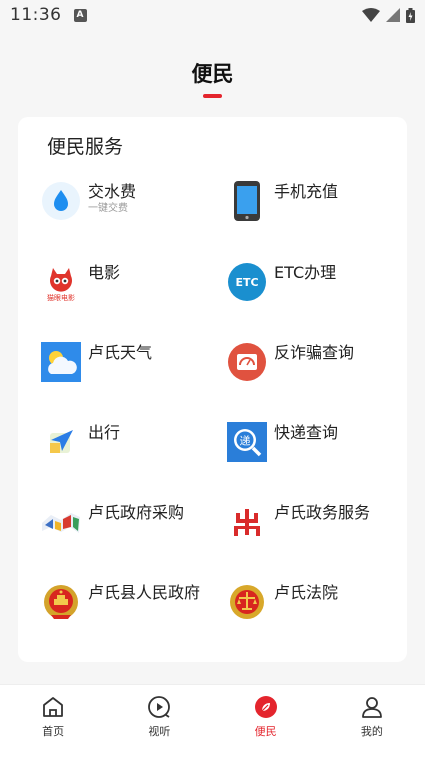 This screenshot has height=757, width=425. I want to click on service-water-fee: 交水费 一键交费, so click(131, 211).